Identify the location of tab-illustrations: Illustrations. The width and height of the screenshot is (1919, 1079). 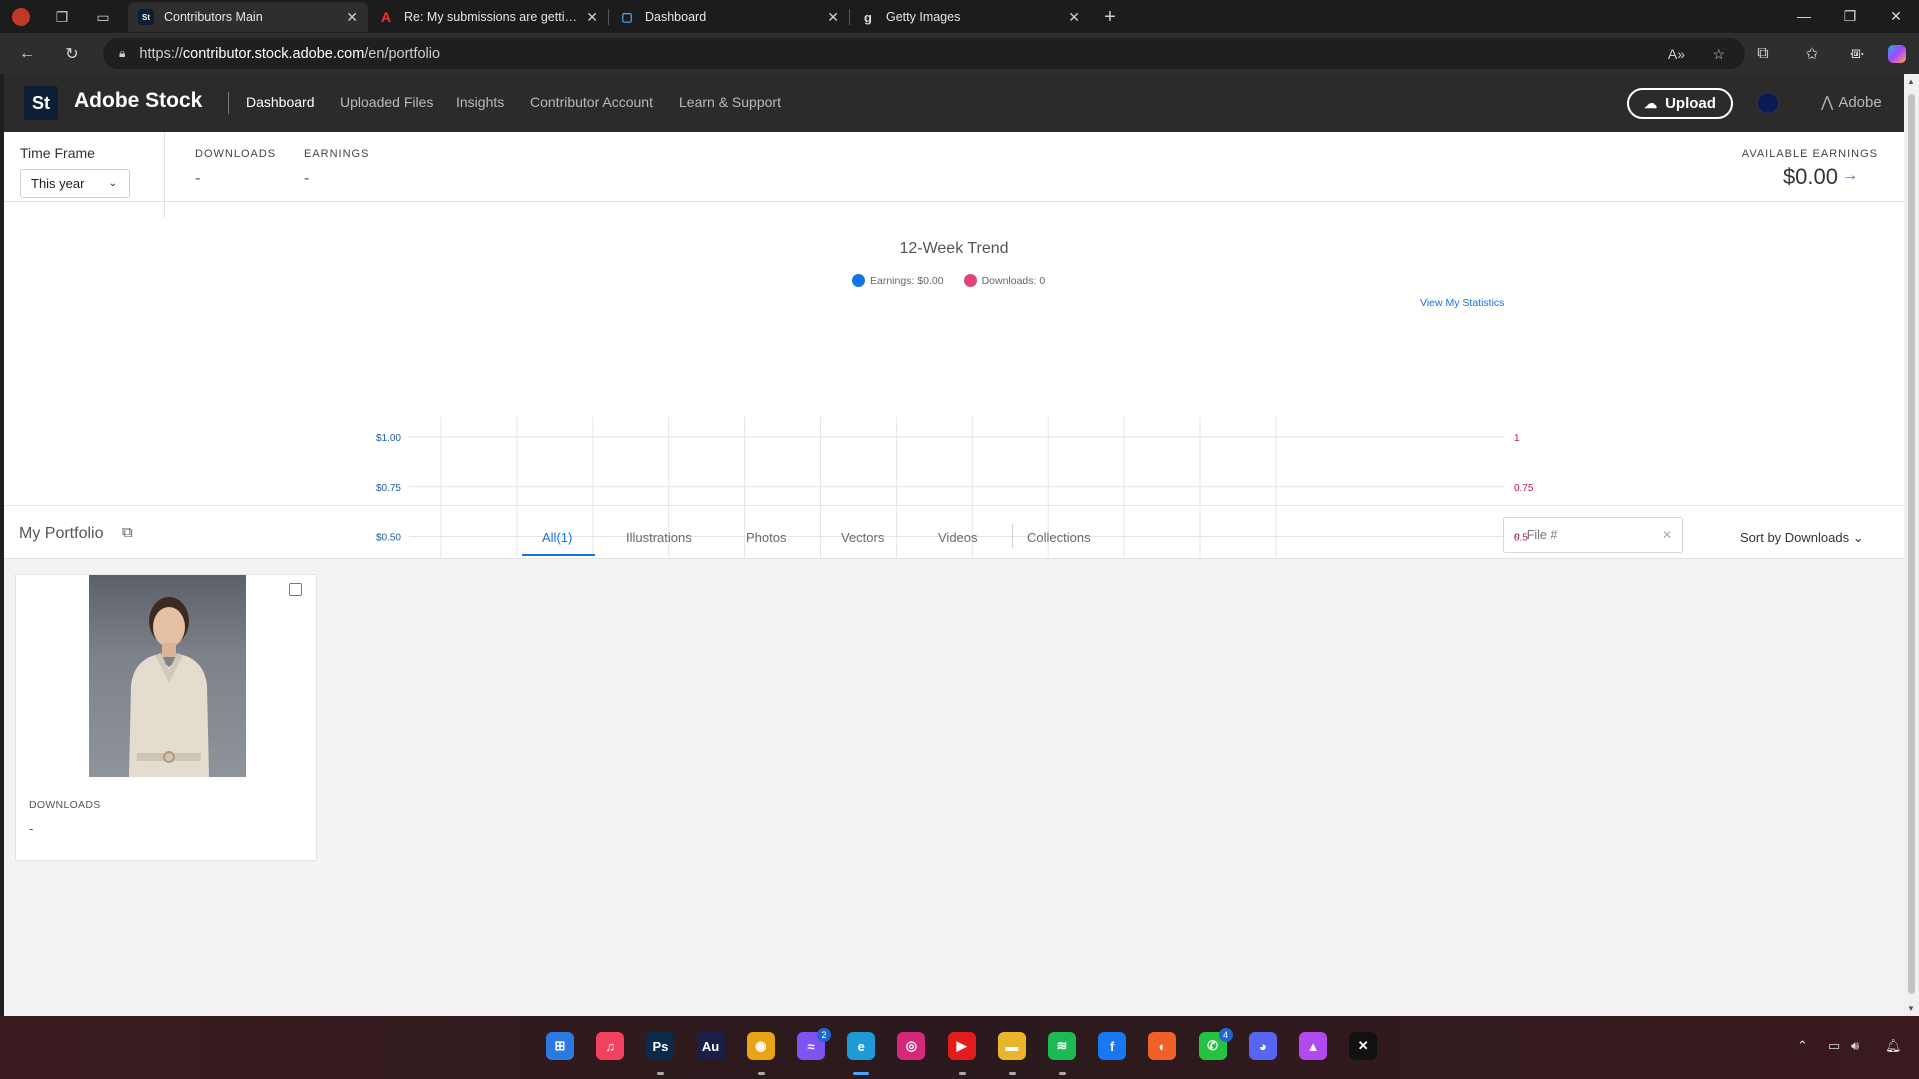
(659, 537).